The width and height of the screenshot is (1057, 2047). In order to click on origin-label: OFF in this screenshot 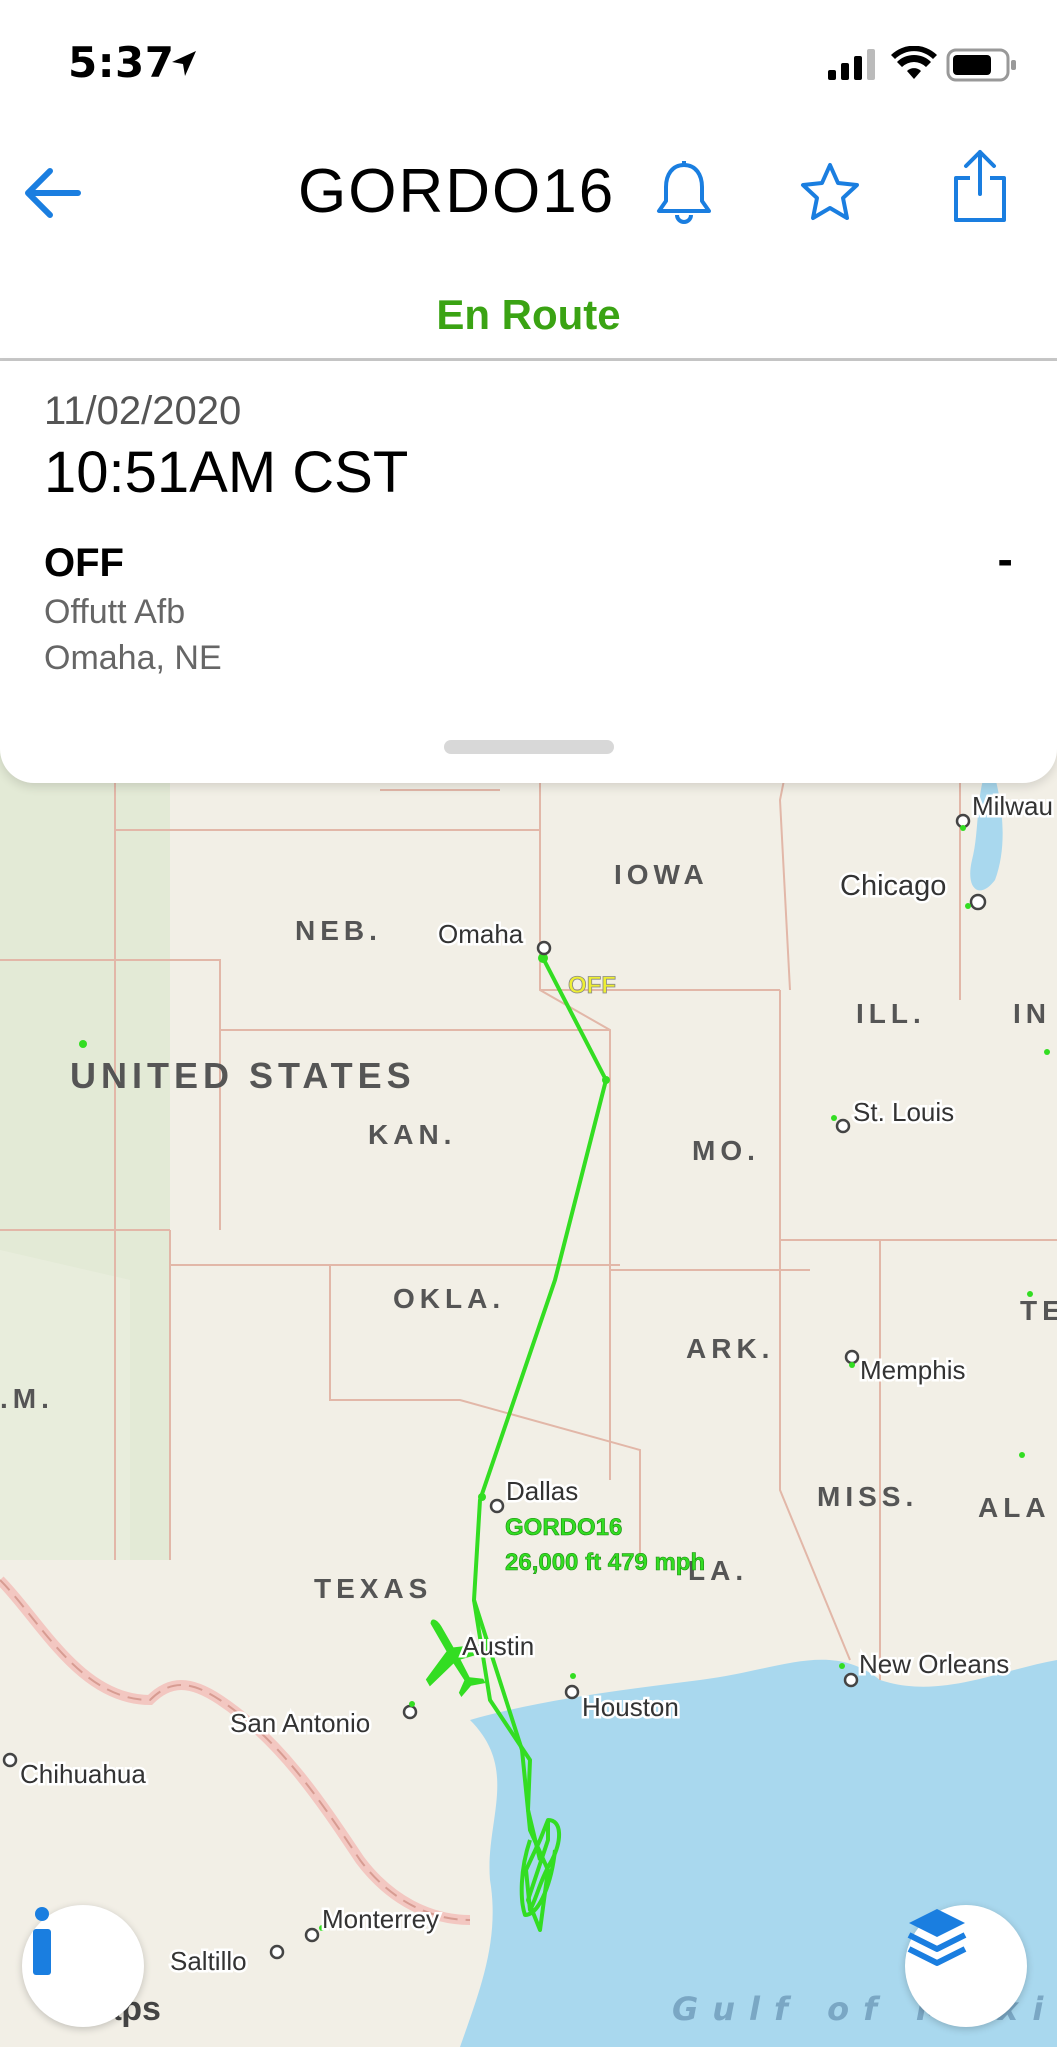, I will do `click(592, 985)`.